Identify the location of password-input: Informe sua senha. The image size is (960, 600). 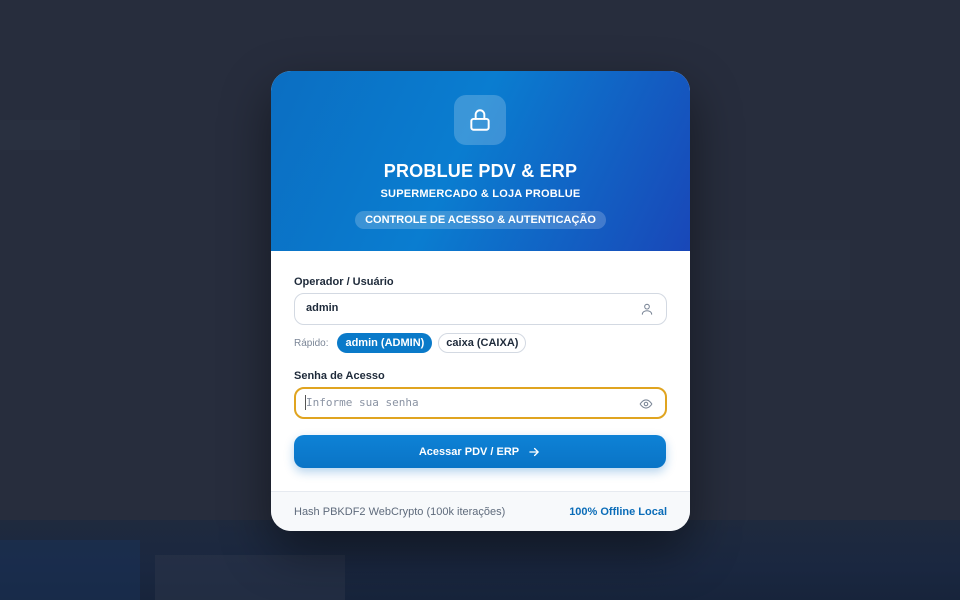
(480, 403).